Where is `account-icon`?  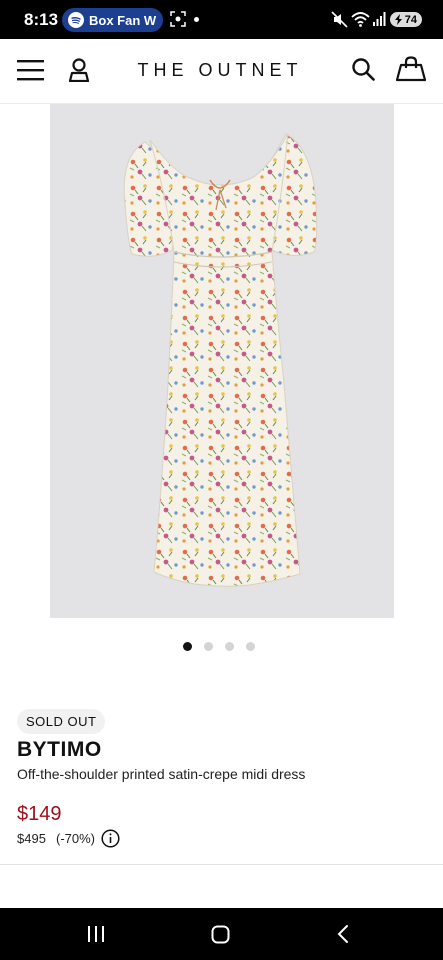
account-icon is located at coordinates (79, 70).